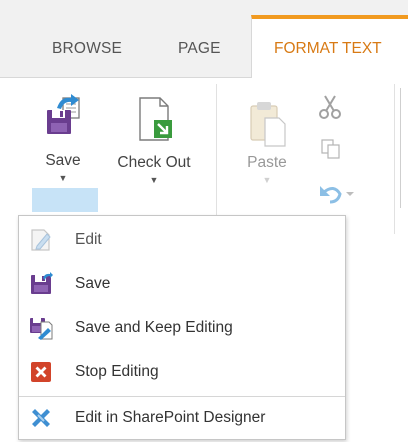 The width and height of the screenshot is (408, 442). What do you see at coordinates (41, 418) in the screenshot?
I see `sharepoint-designer-icon` at bounding box center [41, 418].